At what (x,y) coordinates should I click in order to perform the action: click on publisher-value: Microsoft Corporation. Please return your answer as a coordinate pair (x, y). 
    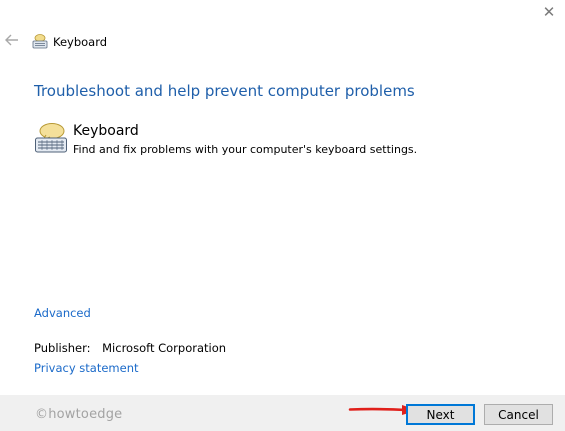
    Looking at the image, I should click on (164, 348).